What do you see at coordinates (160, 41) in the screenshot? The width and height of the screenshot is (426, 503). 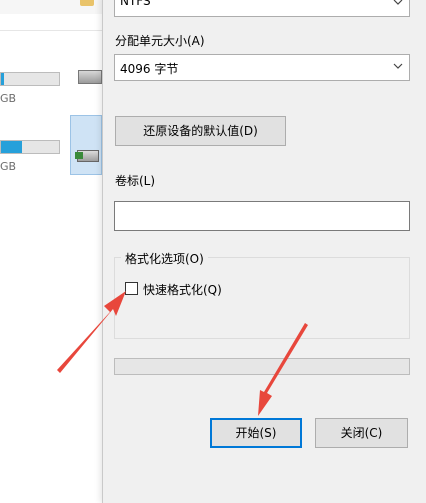 I see `allocation-size-label: 分配单元大小(A)` at bounding box center [160, 41].